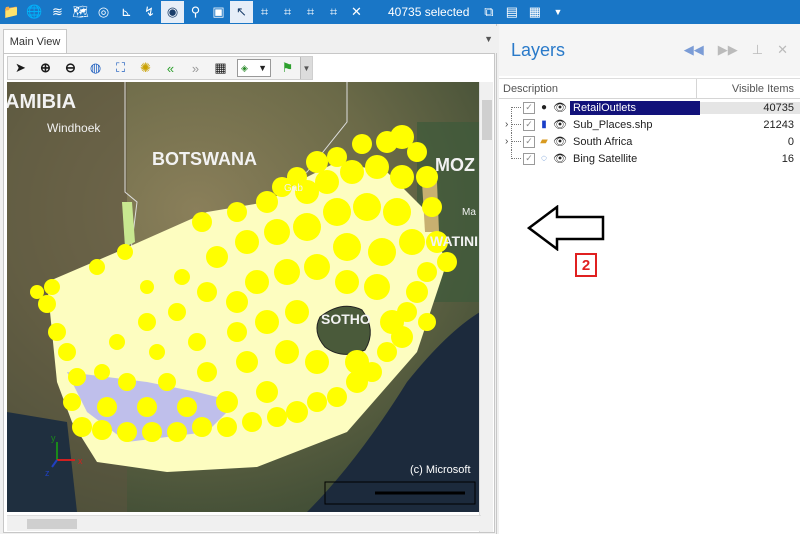 This screenshot has width=800, height=534. I want to click on dropdown-arrow-icon: ▼, so click(557, 12).